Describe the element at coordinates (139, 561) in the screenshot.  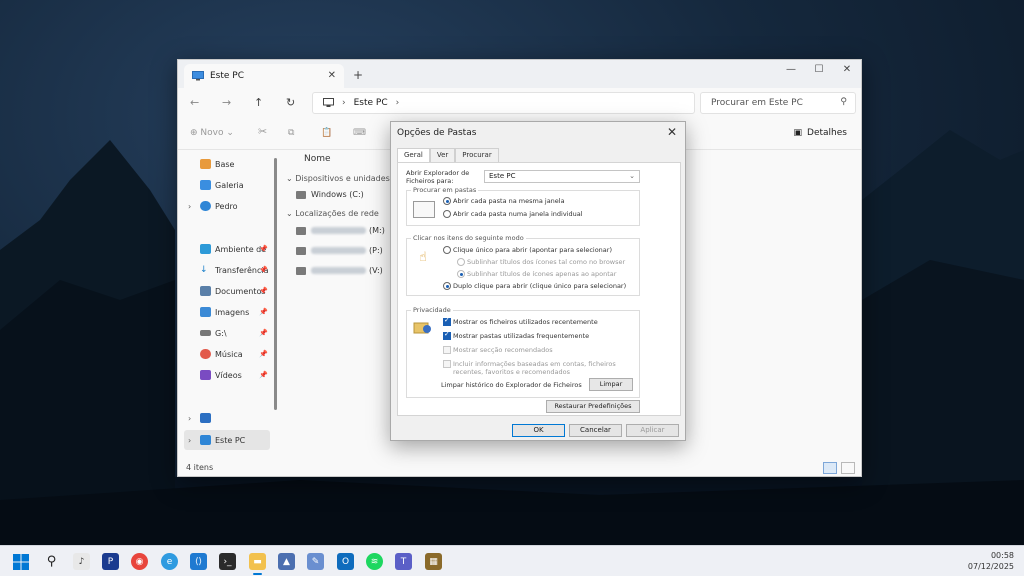
I see `chrome-icon: ◉` at that location.